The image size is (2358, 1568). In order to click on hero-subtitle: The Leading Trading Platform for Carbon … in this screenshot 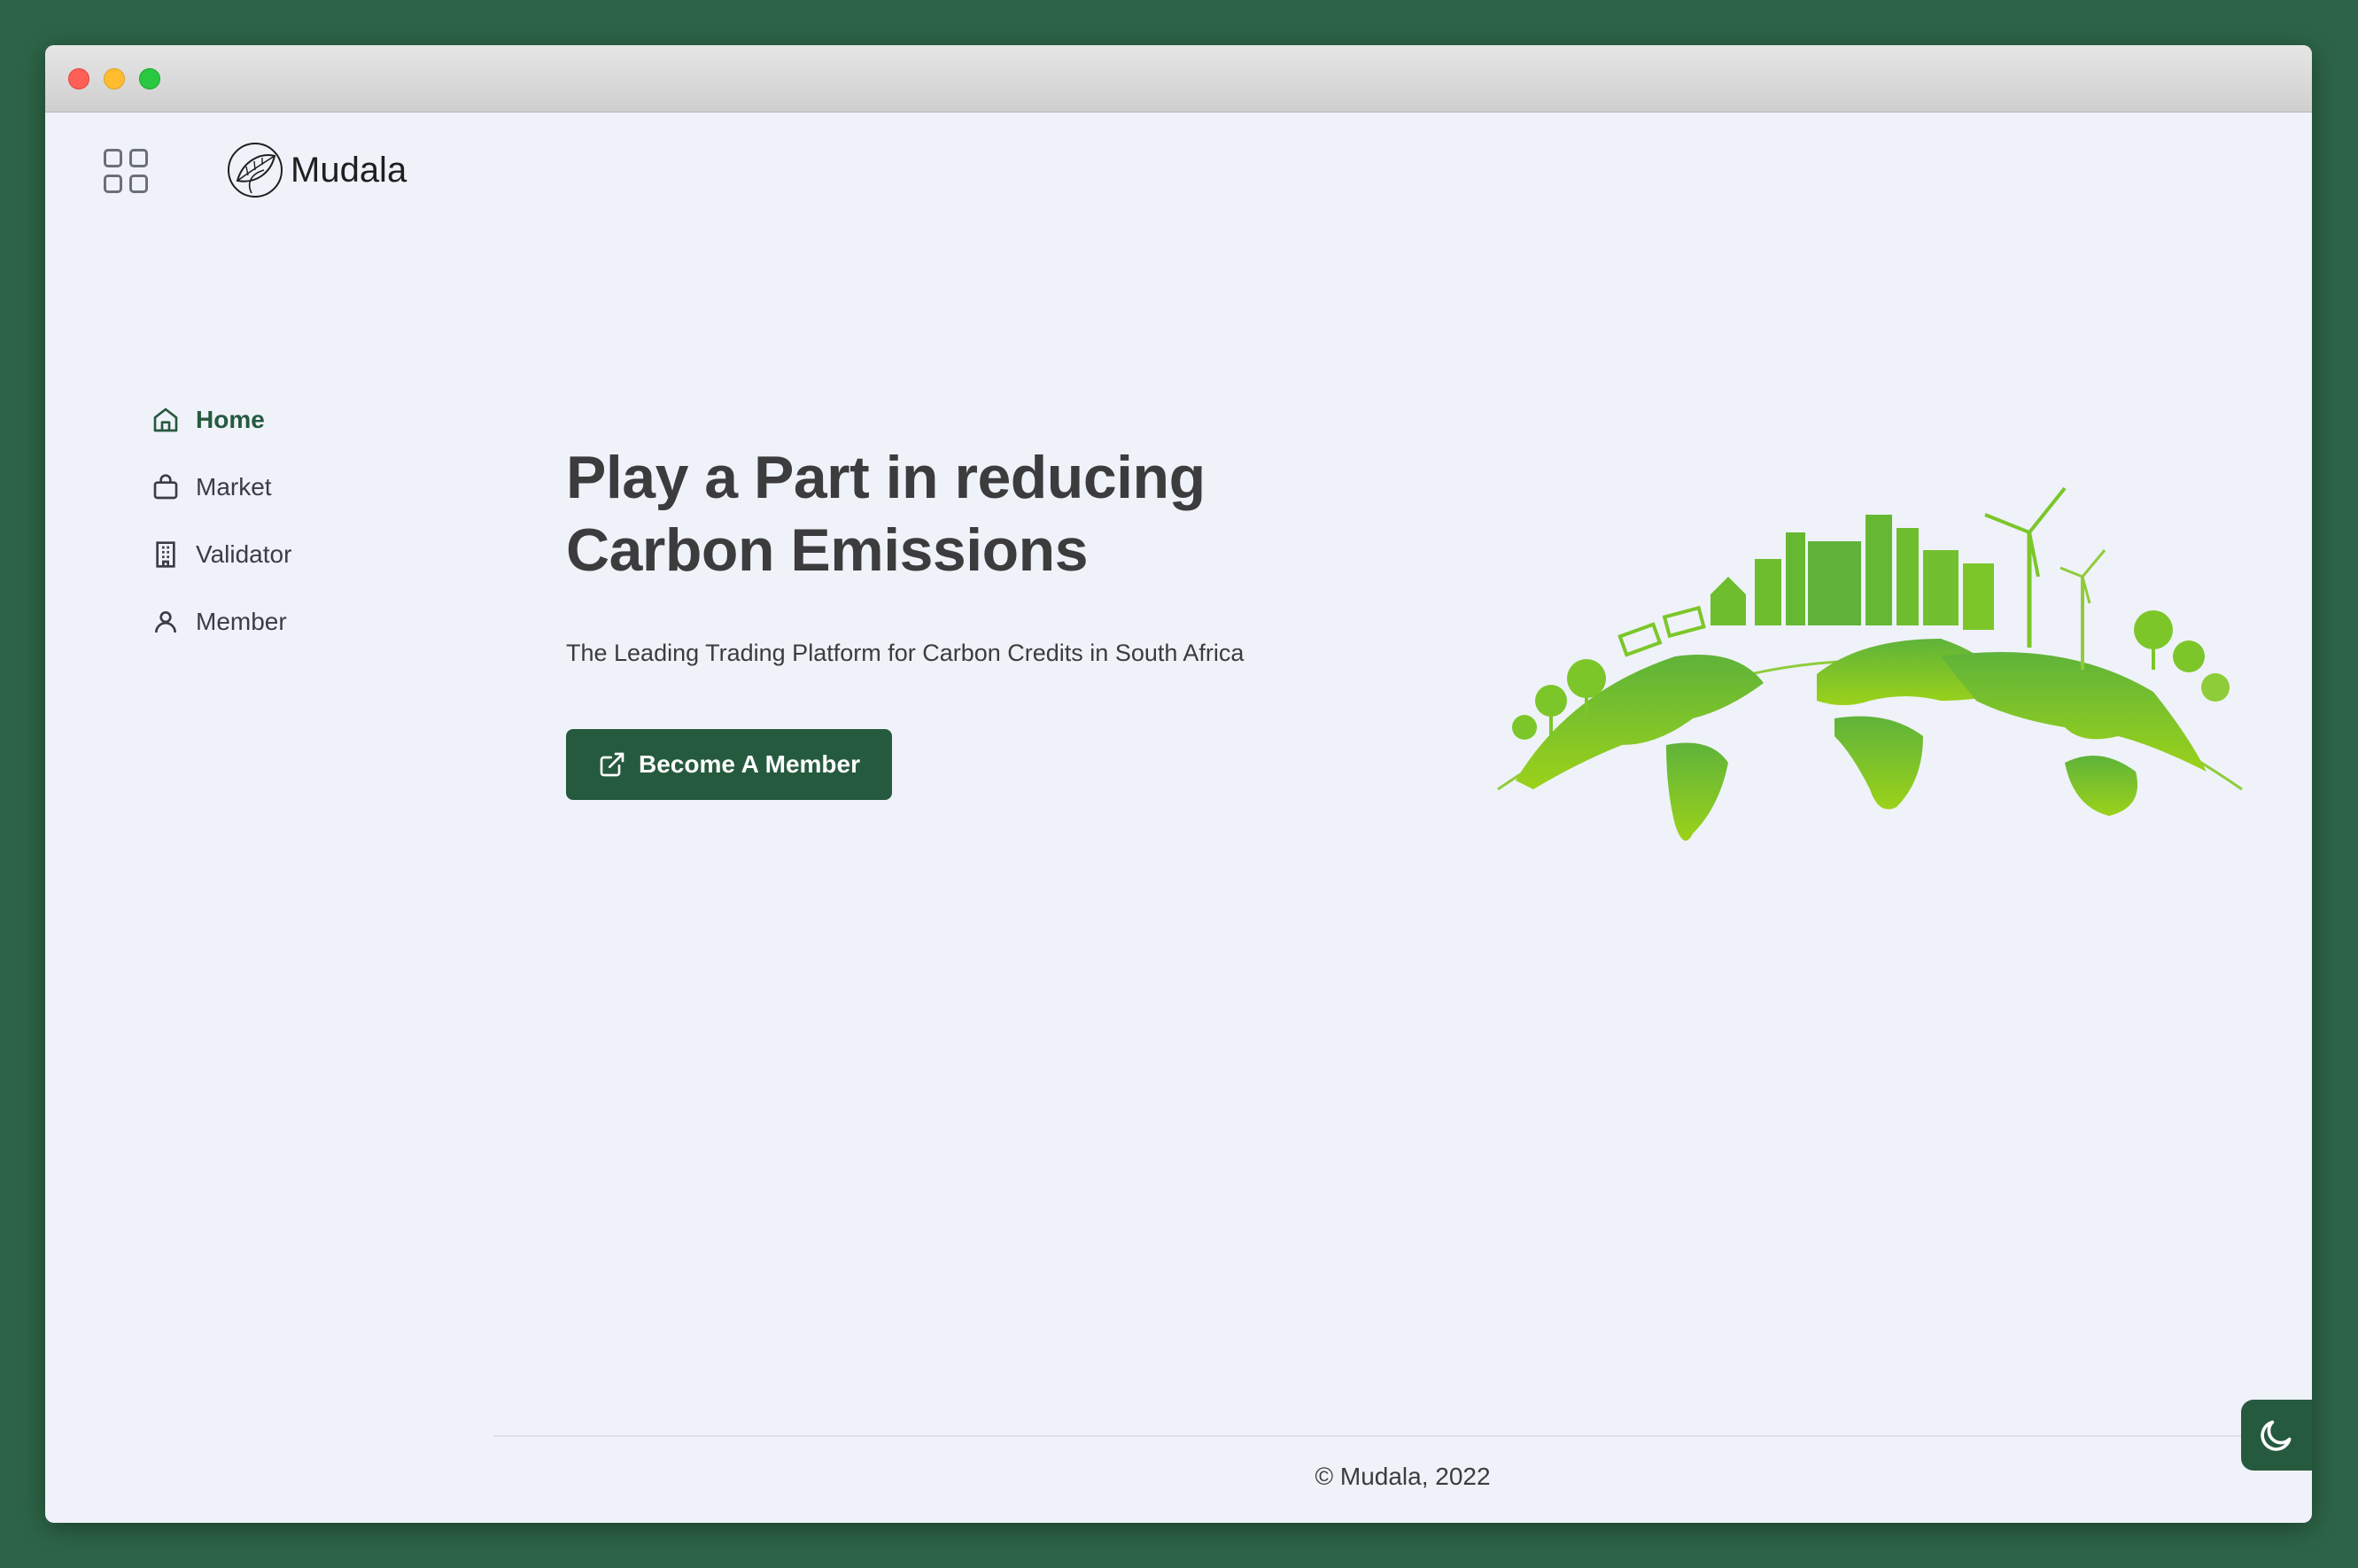, I will do `click(905, 653)`.